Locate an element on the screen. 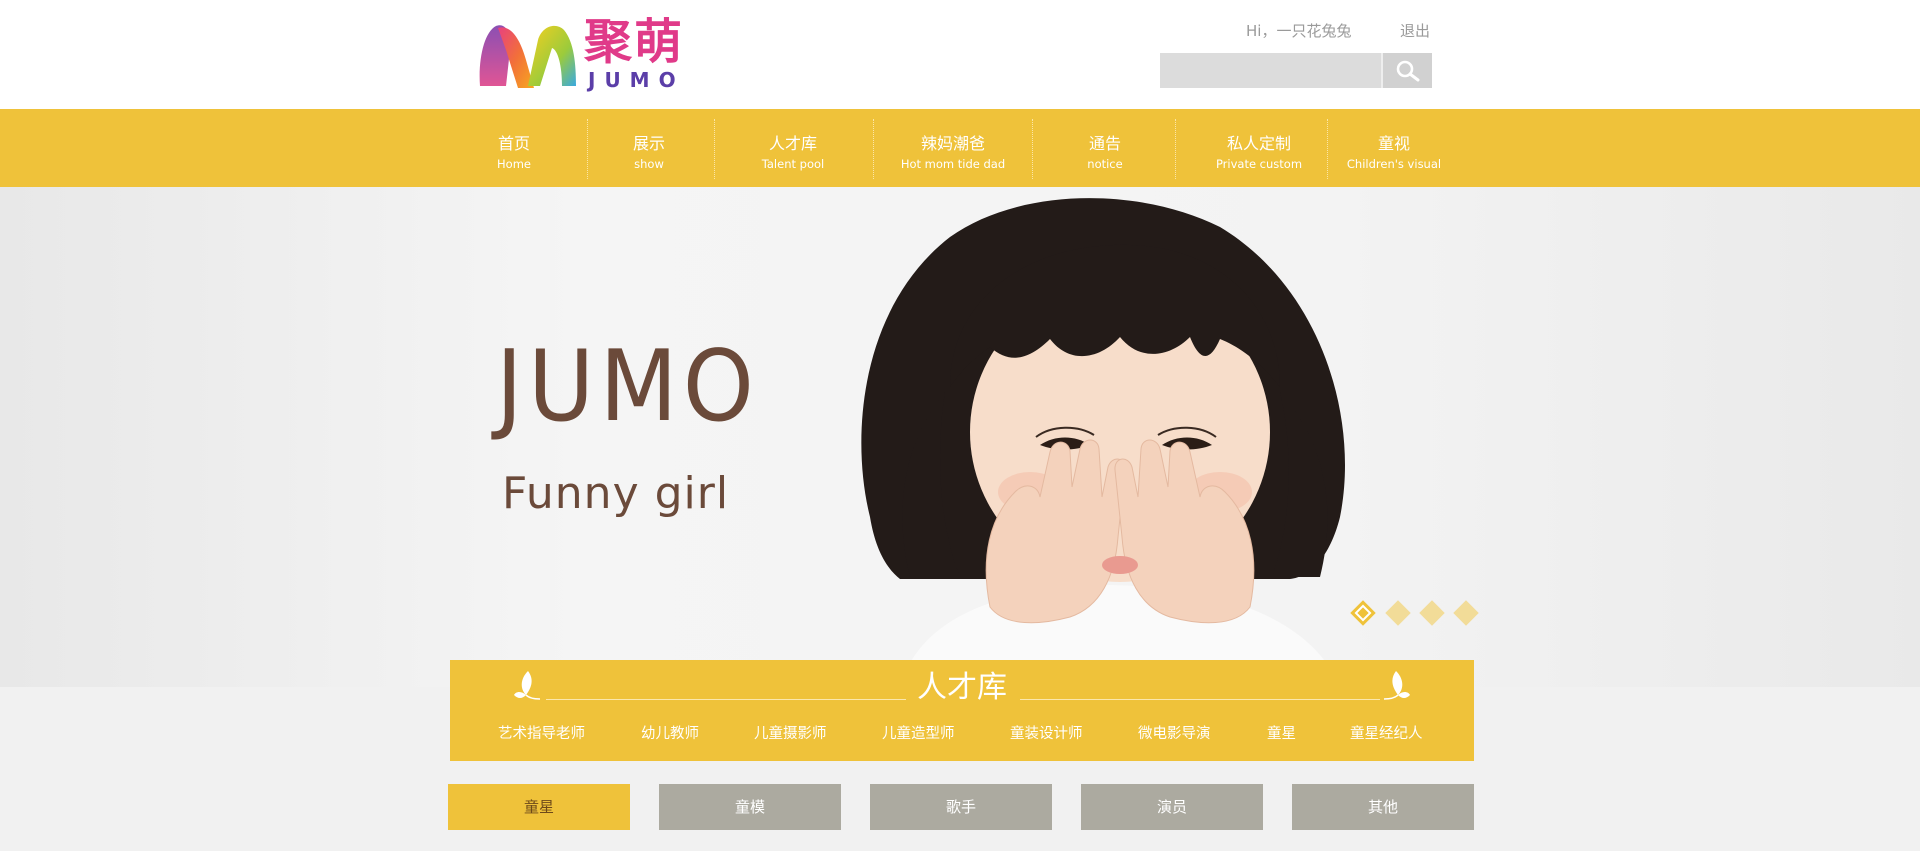  nav-item-home: 首页 Home is located at coordinates (514, 148).